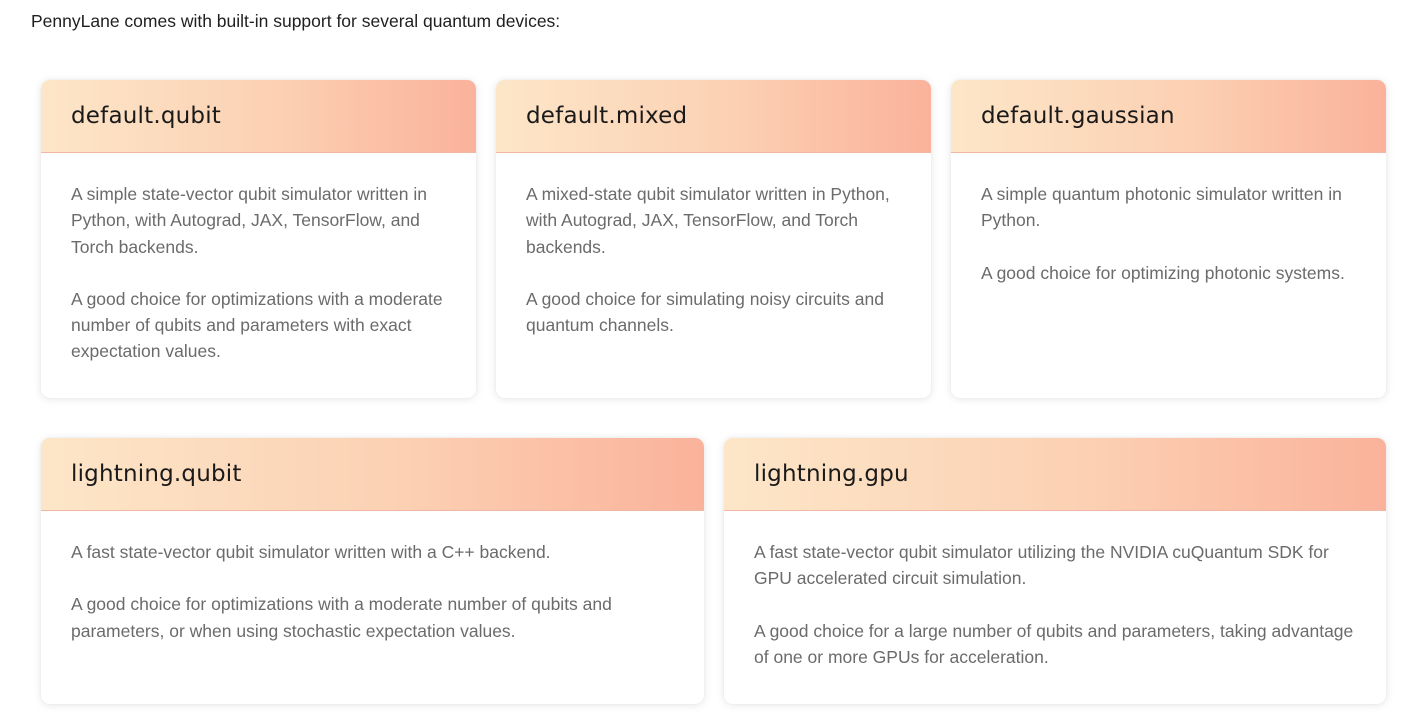  I want to click on card-header: default.gaussian, so click(1168, 116).